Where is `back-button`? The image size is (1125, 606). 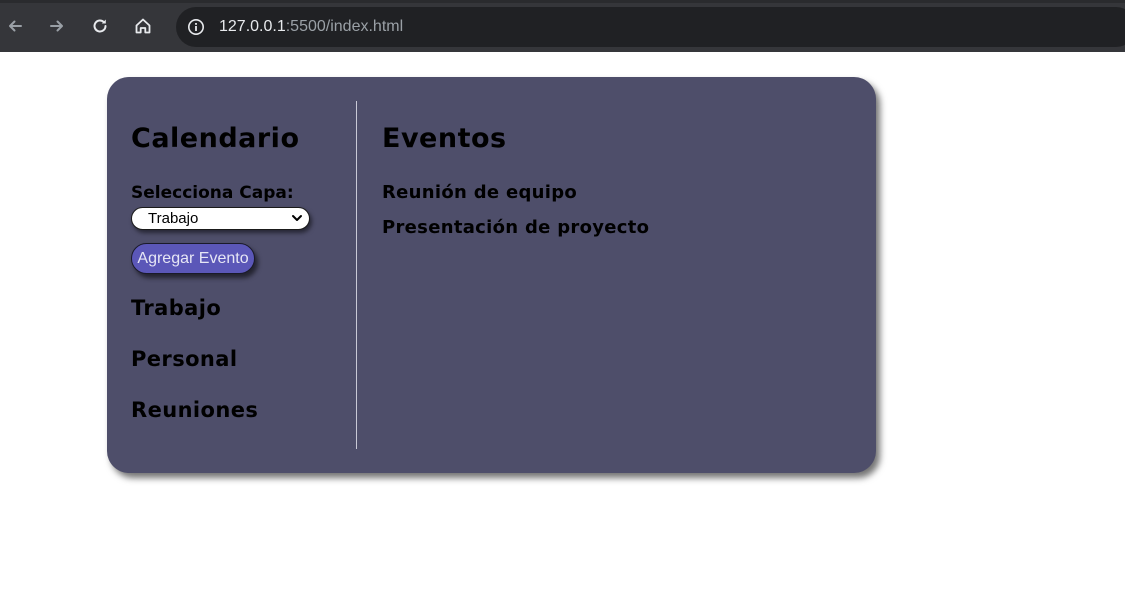 back-button is located at coordinates (15, 26).